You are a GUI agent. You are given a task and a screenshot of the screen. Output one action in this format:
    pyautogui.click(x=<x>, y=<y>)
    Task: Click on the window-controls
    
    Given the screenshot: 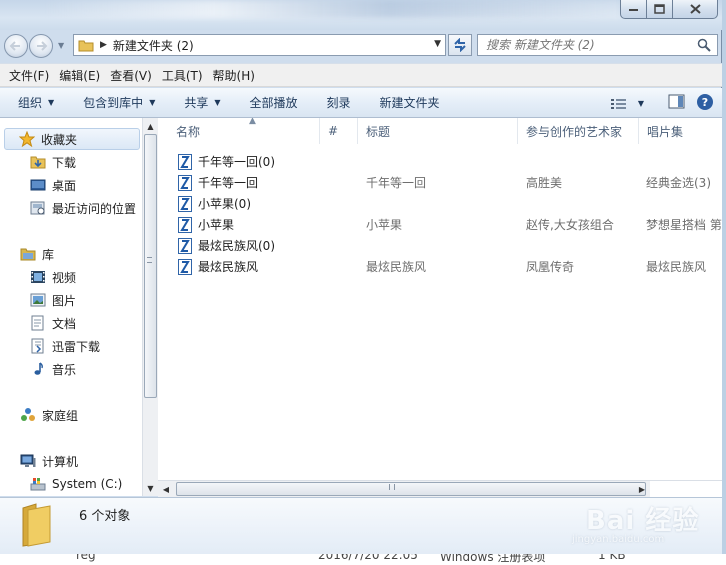 What is the action you would take?
    pyautogui.click(x=669, y=10)
    